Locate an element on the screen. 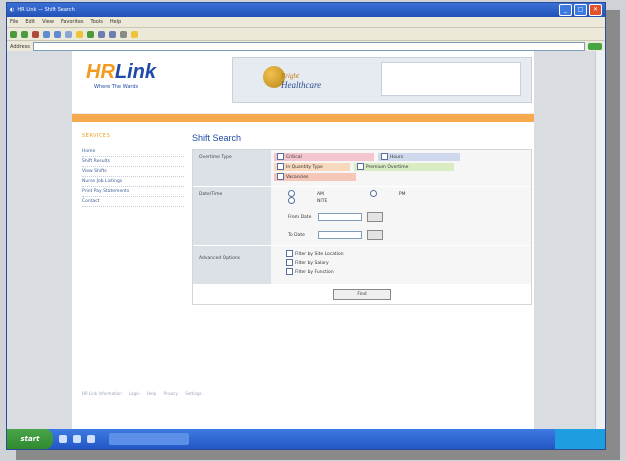 The height and width of the screenshot is (461, 626). hrlink-logo: HRLink Where The Wards is located at coordinates (121, 75).